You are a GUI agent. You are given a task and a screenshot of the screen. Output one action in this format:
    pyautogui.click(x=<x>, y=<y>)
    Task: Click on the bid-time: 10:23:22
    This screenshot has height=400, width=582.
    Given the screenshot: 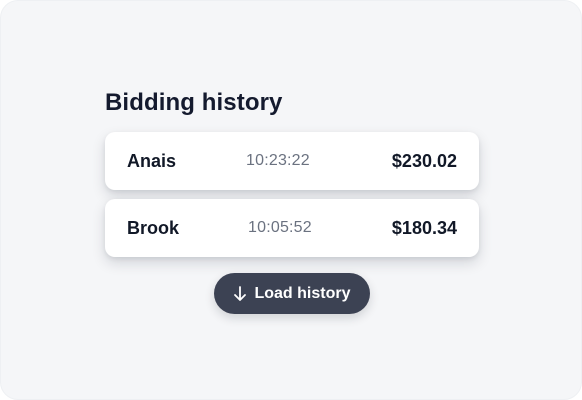 What is the action you would take?
    pyautogui.click(x=278, y=160)
    